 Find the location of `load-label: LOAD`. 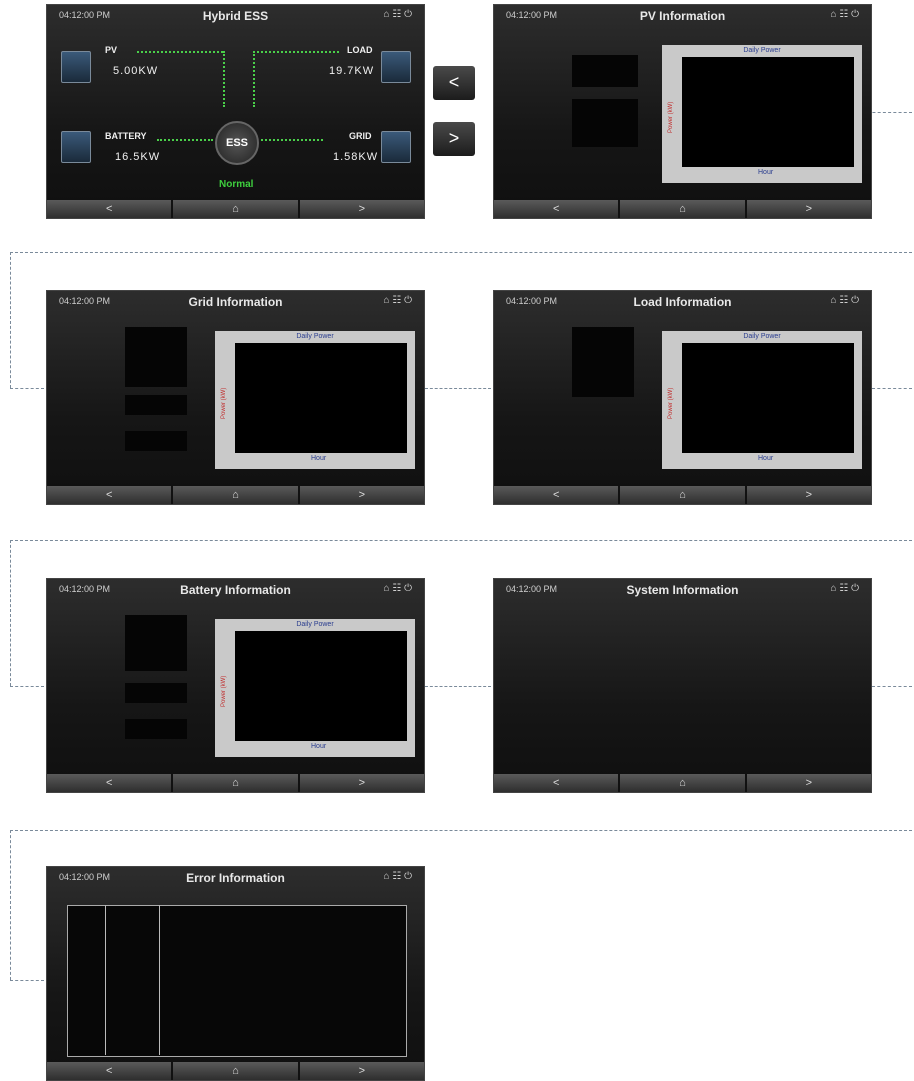

load-label: LOAD is located at coordinates (360, 50).